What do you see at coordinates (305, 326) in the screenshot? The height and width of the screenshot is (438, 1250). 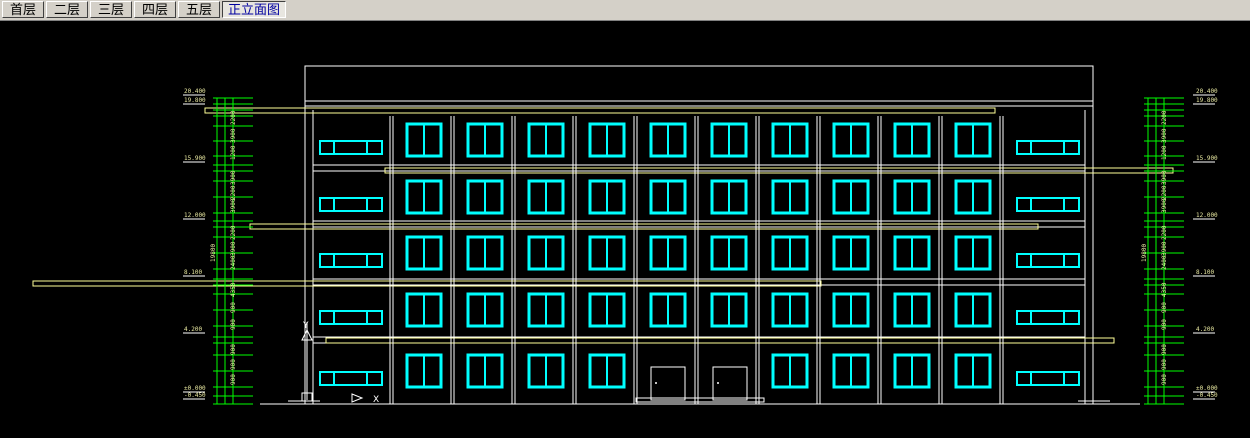 I see `ucs-y-label: Y` at bounding box center [305, 326].